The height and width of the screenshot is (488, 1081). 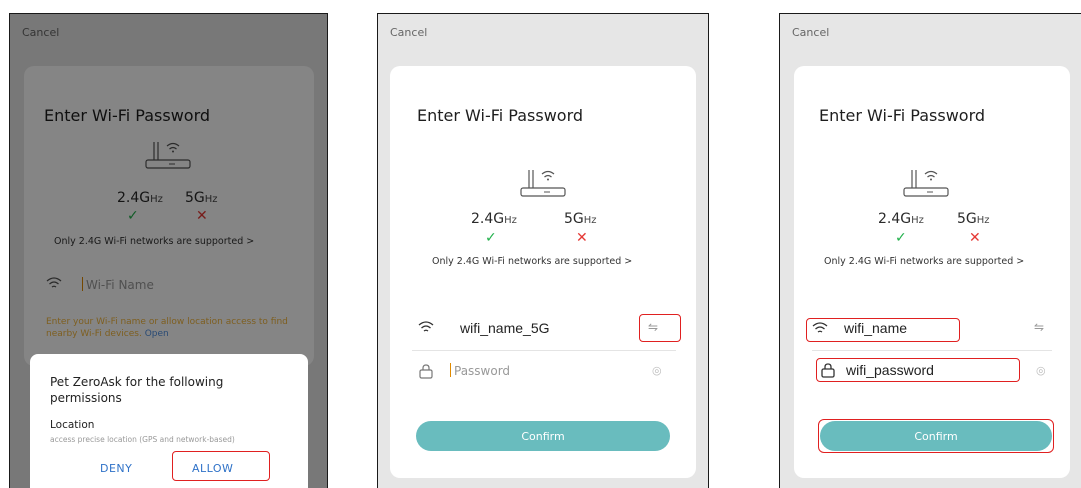 What do you see at coordinates (116, 468) in the screenshot?
I see `deny-button: DENY` at bounding box center [116, 468].